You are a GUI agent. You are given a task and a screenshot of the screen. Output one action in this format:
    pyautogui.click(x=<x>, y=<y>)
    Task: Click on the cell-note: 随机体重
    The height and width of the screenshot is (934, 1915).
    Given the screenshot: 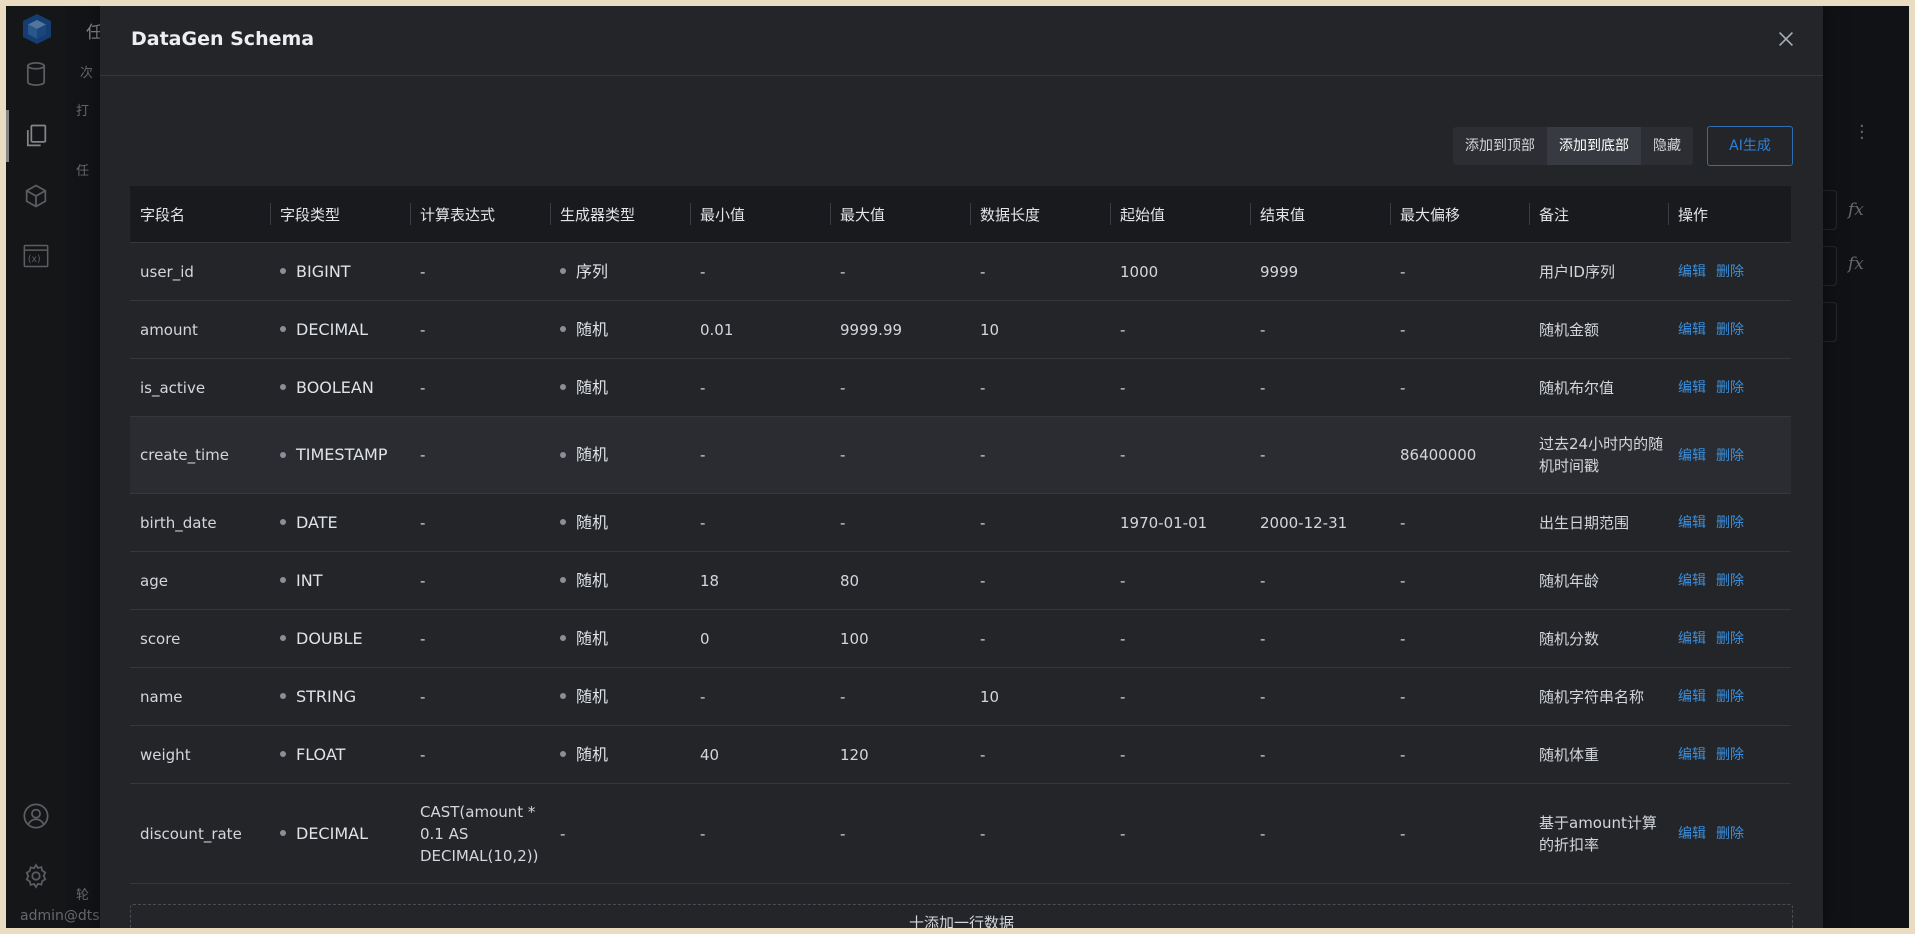 What is the action you would take?
    pyautogui.click(x=1598, y=754)
    